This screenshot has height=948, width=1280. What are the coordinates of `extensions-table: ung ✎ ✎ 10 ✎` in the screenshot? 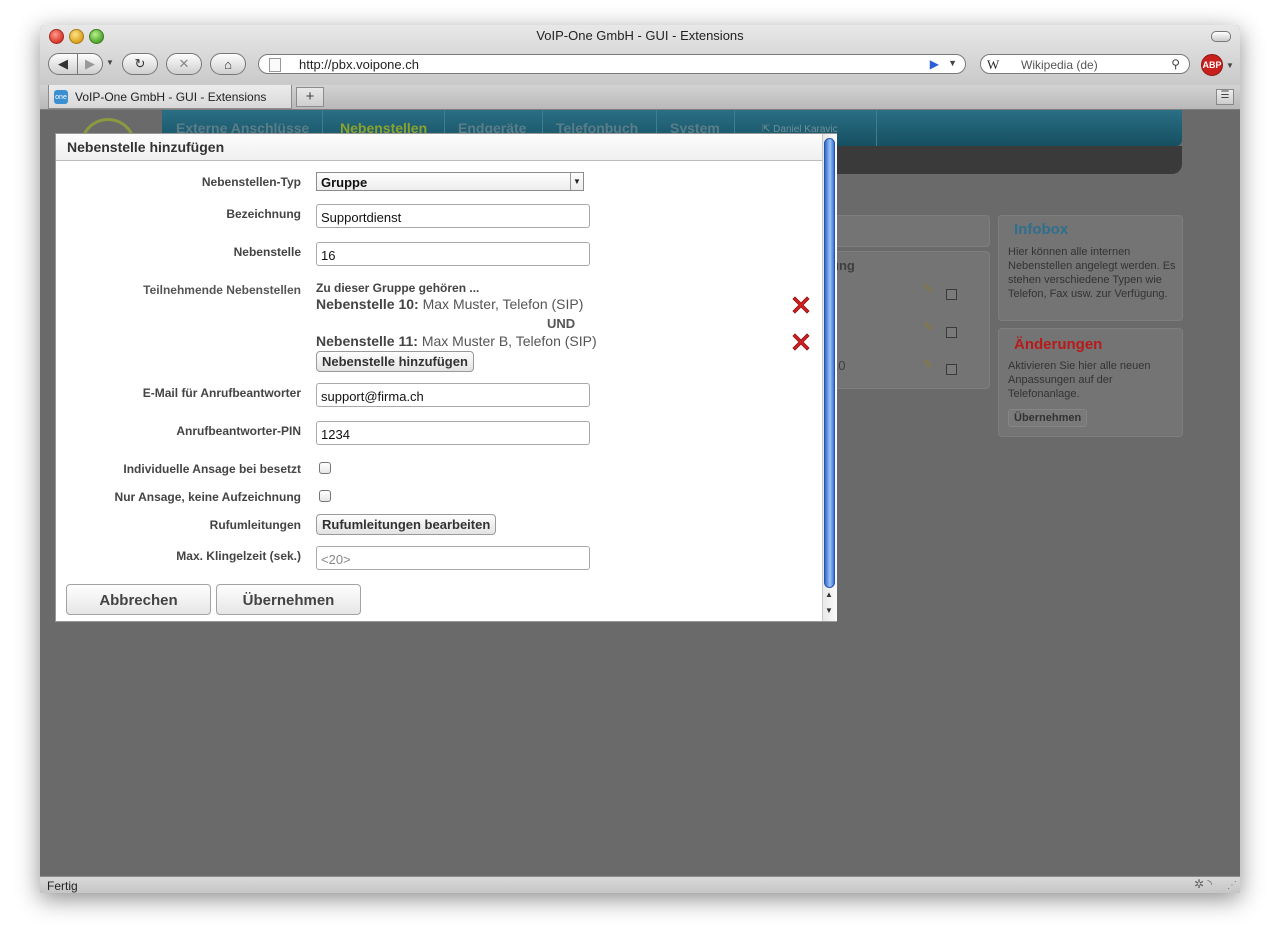 It's located at (910, 320).